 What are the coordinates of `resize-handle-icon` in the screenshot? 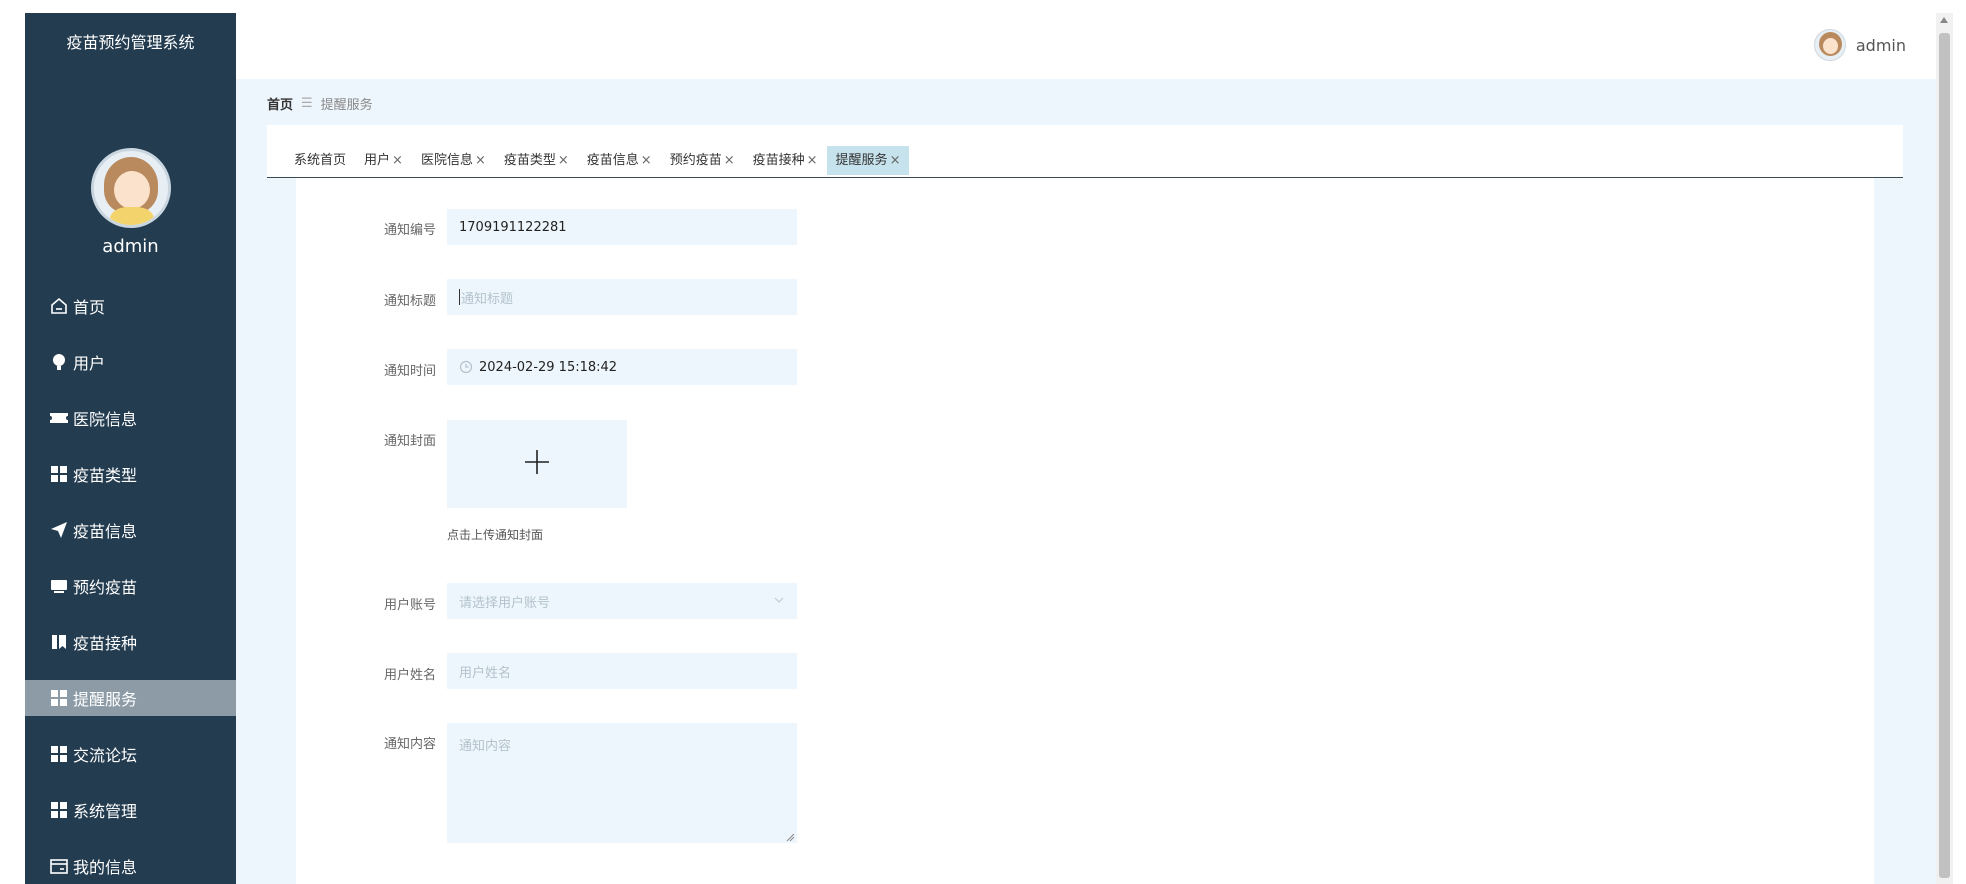 It's located at (790, 836).